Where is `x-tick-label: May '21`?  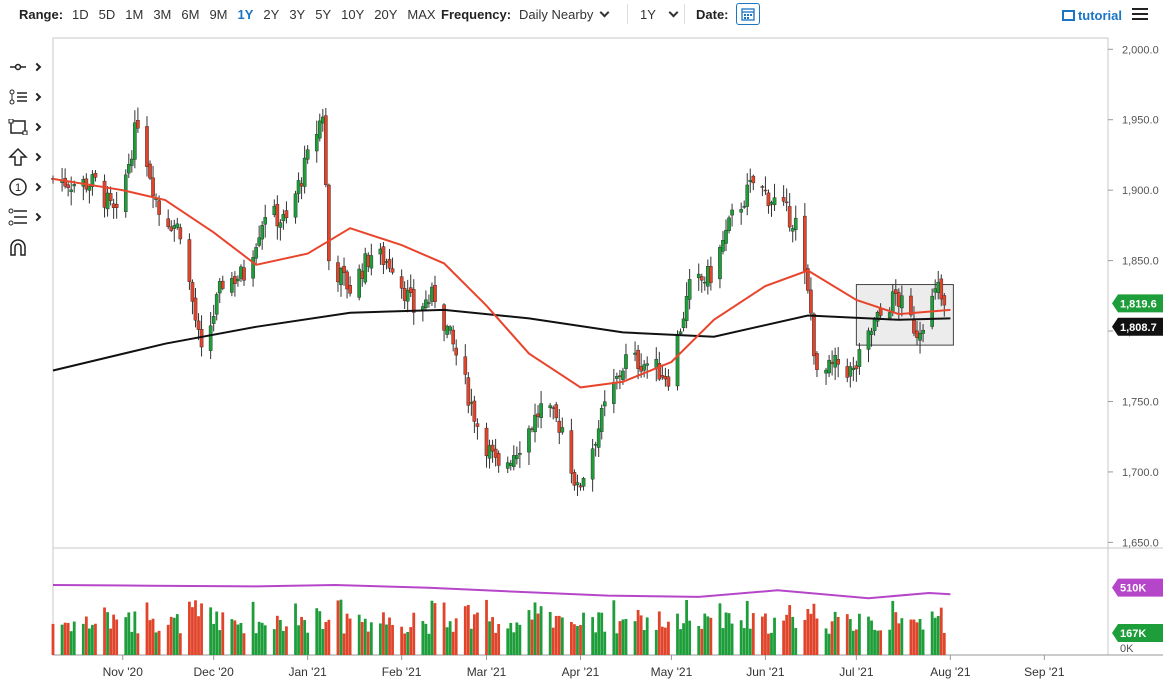
x-tick-label: May '21 is located at coordinates (672, 672).